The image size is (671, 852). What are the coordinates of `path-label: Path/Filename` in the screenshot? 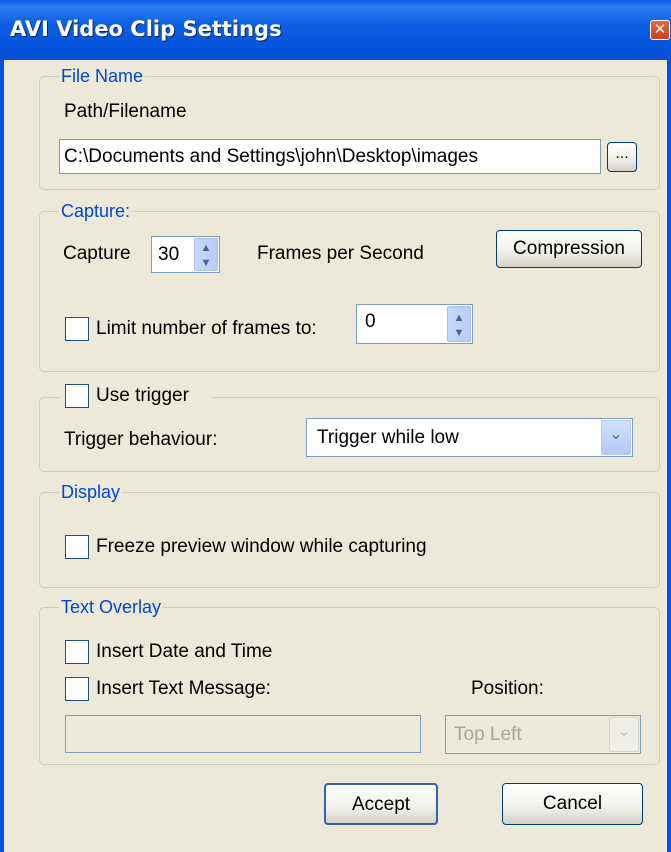 It's located at (125, 111).